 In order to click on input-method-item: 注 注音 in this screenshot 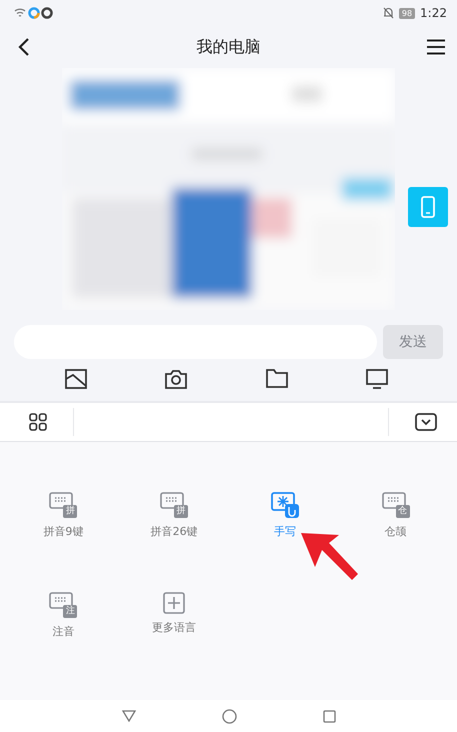, I will do `click(63, 615)`.